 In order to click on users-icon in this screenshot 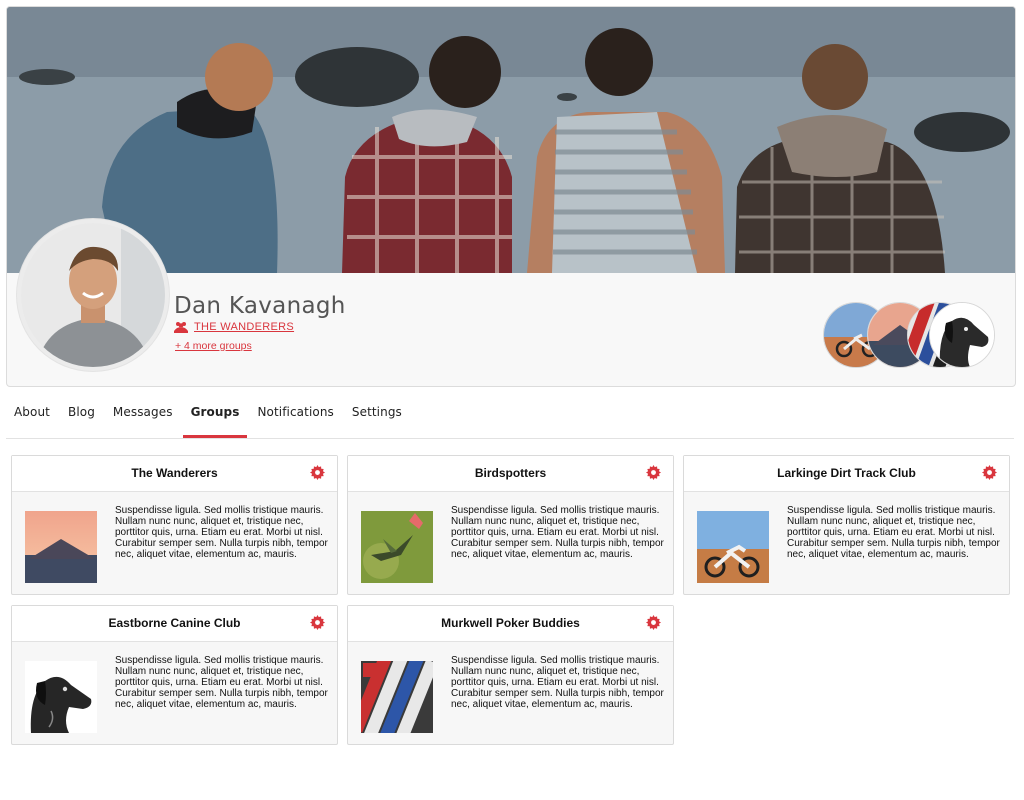, I will do `click(181, 327)`.